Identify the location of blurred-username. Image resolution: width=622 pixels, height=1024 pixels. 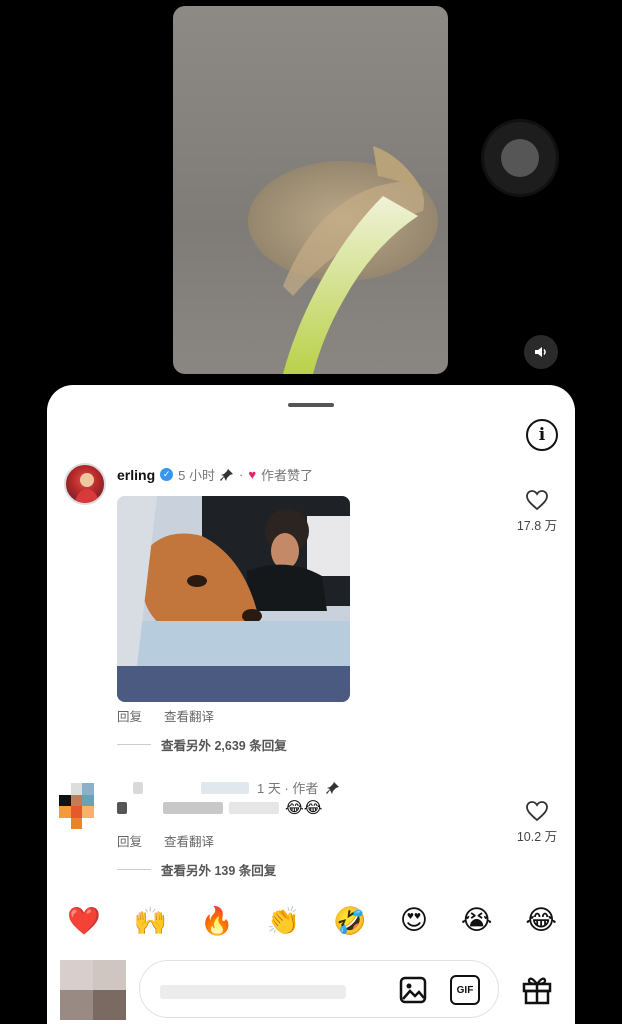
(138, 787).